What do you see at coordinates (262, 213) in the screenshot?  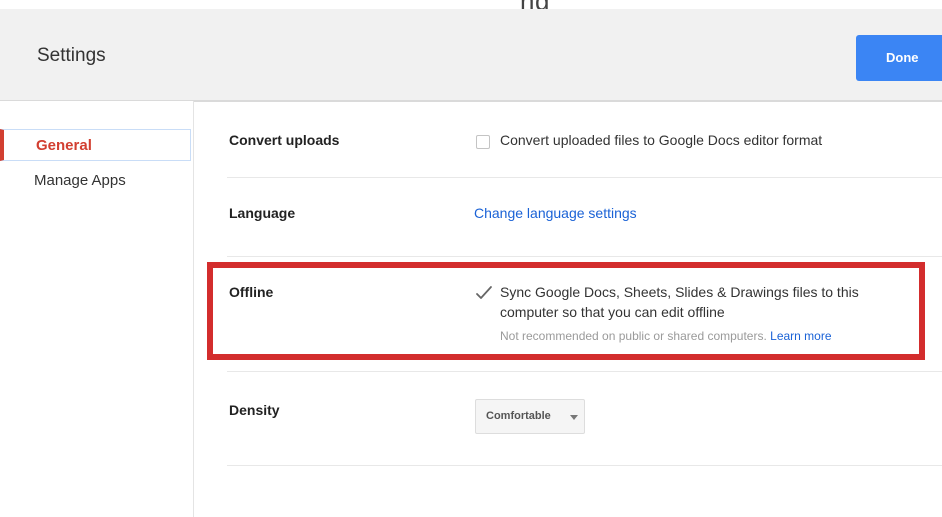 I see `language-label: Language` at bounding box center [262, 213].